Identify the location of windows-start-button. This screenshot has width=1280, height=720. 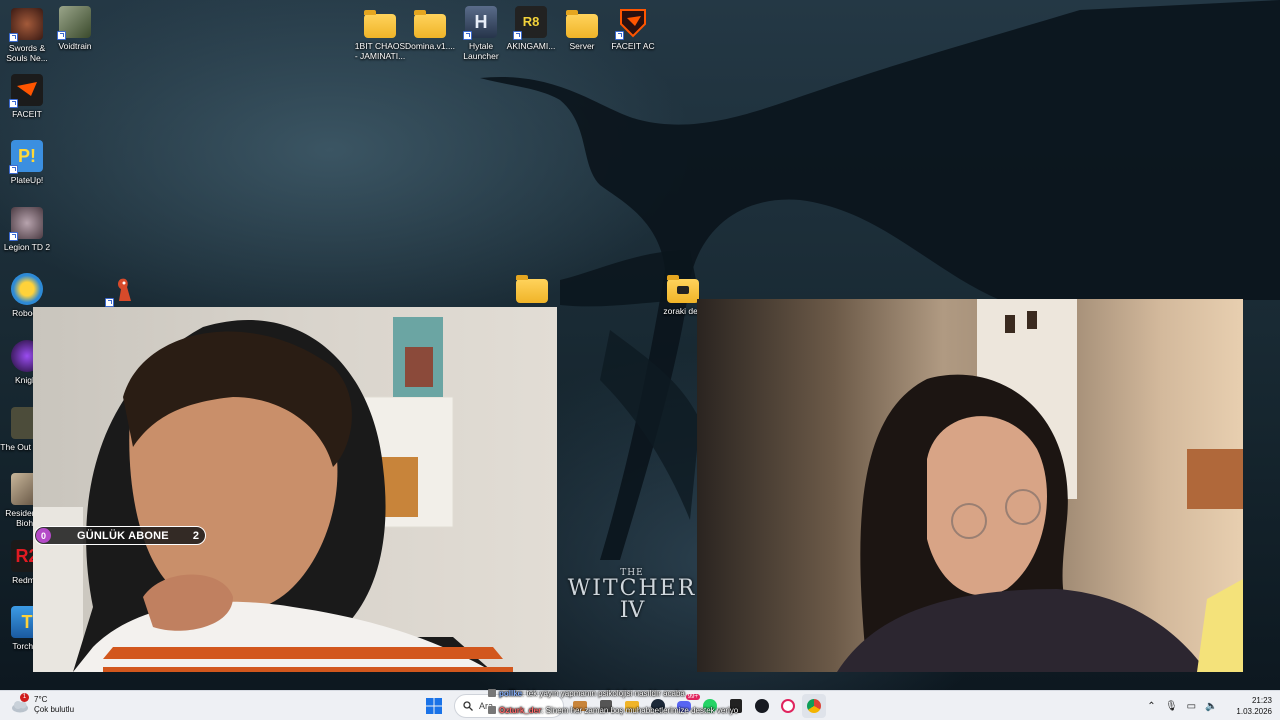
(434, 706).